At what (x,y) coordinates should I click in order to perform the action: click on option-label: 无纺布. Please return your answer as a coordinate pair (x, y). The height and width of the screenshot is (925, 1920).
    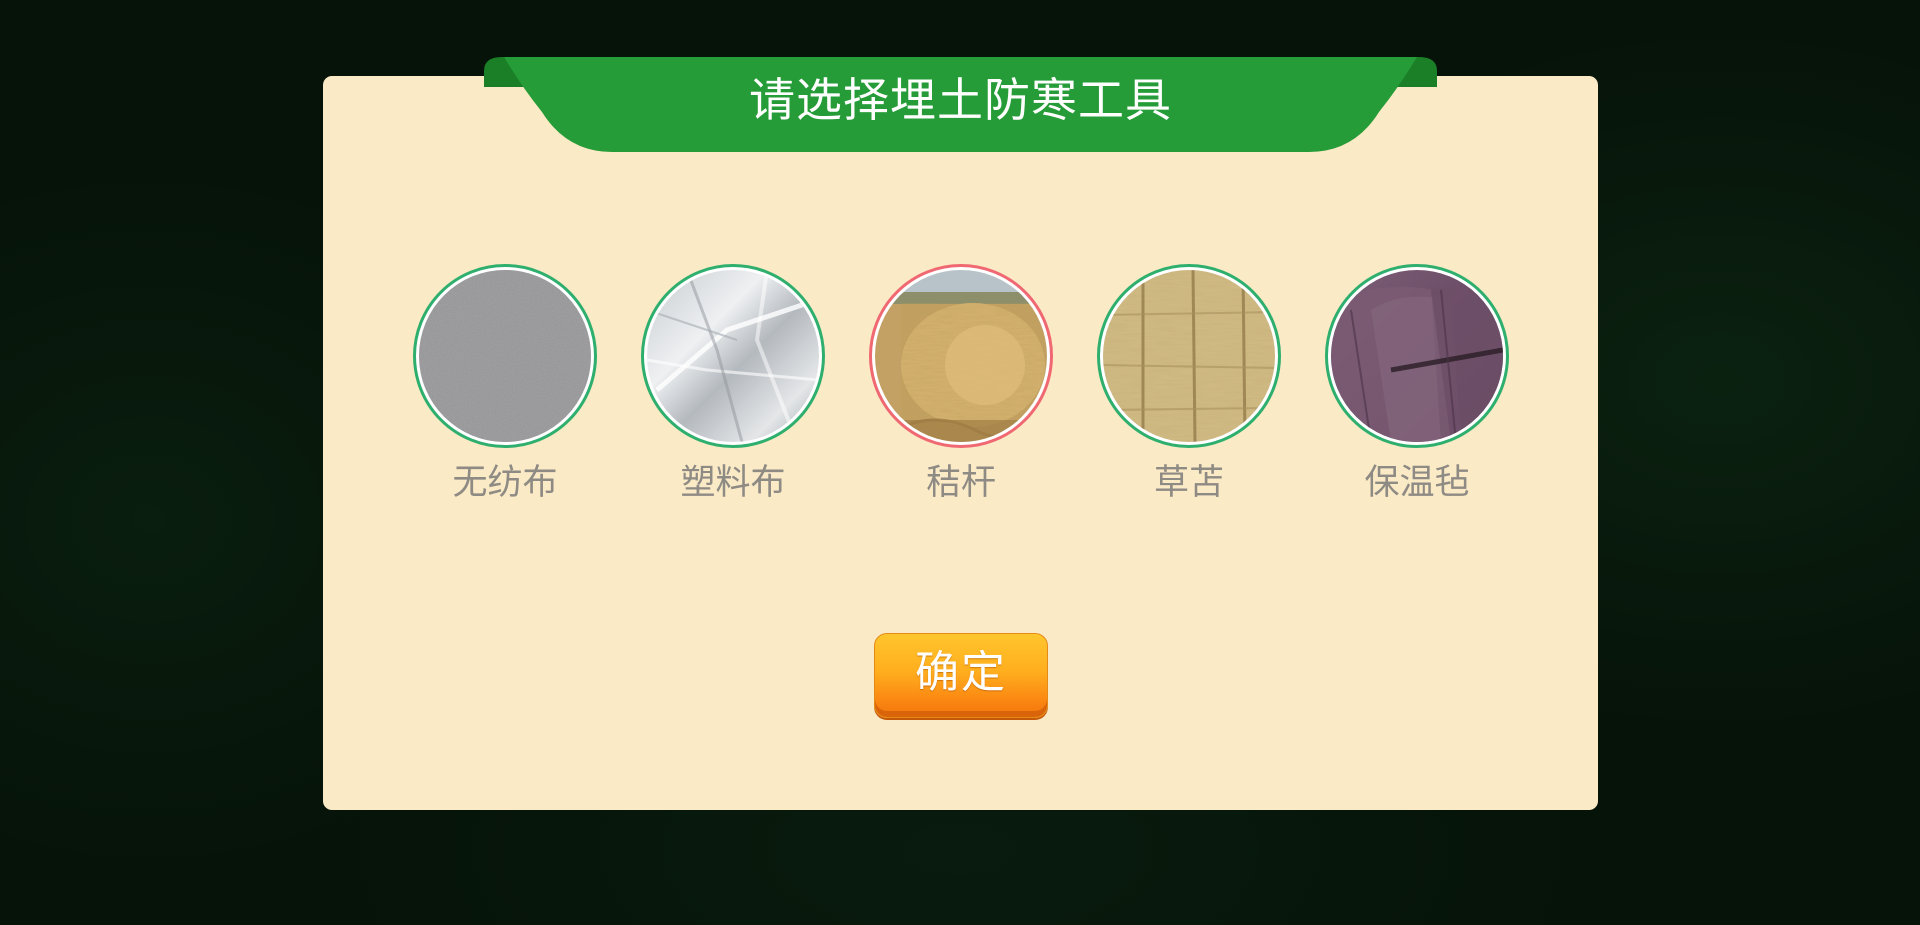
    Looking at the image, I should click on (505, 483).